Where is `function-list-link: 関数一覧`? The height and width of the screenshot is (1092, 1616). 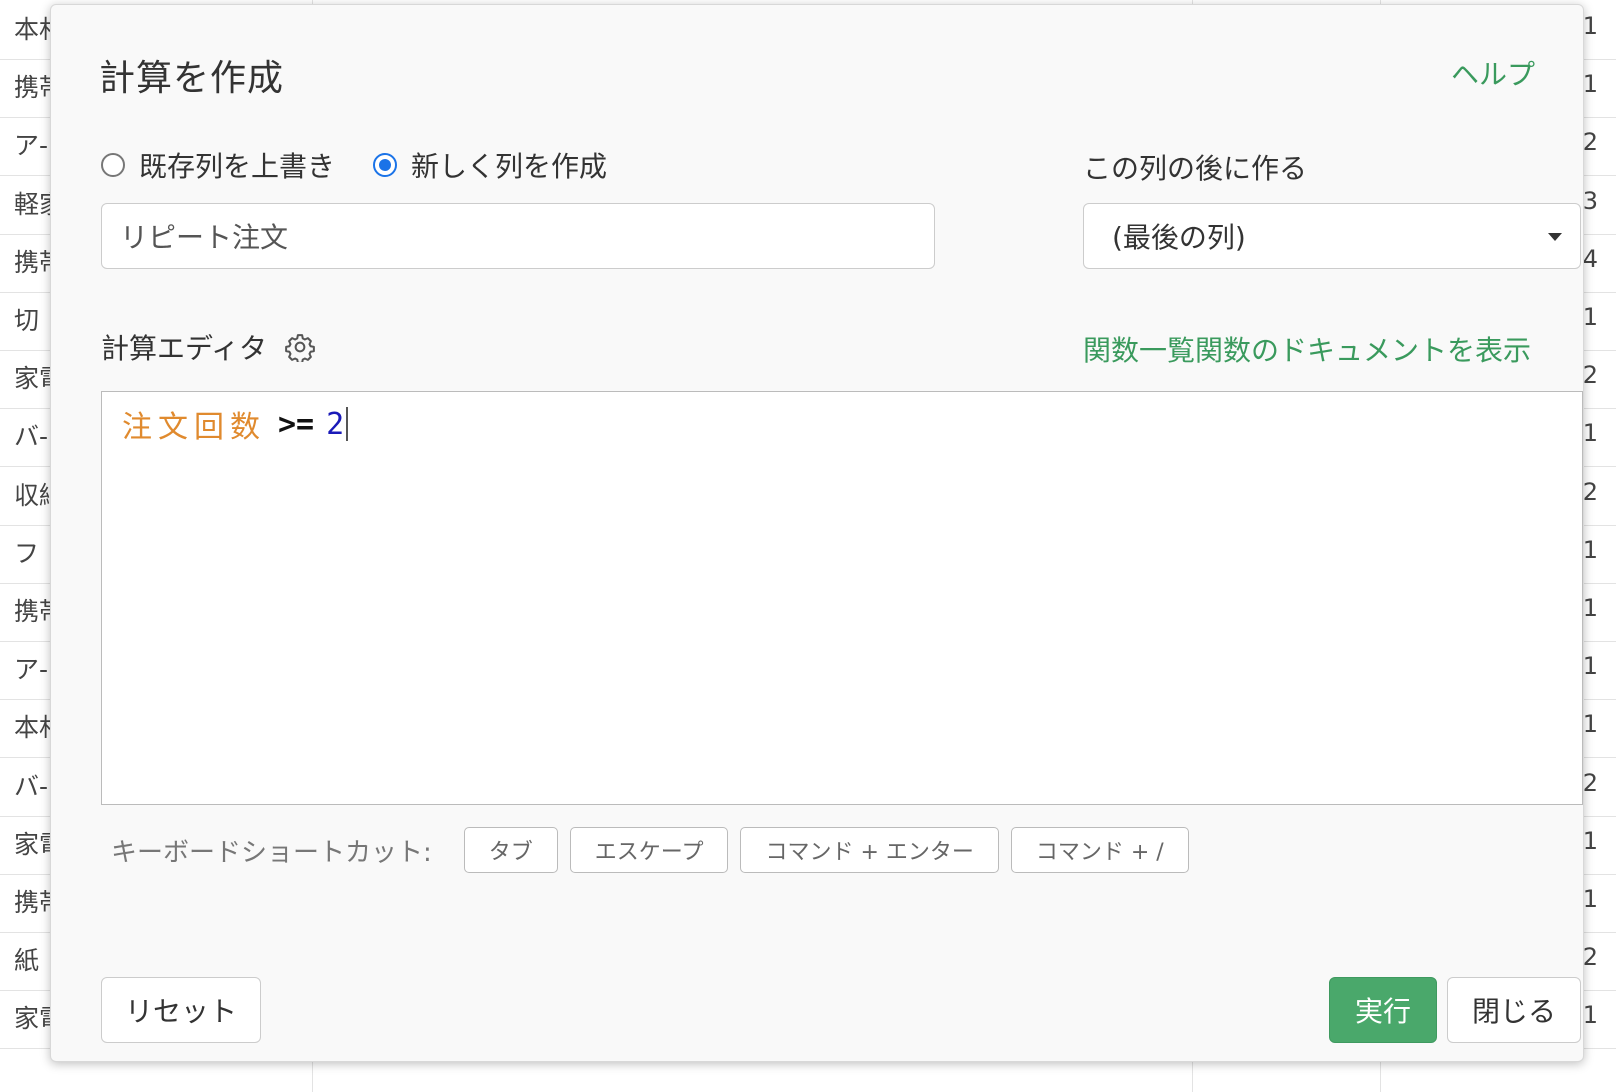 function-list-link: 関数一覧 is located at coordinates (1139, 349).